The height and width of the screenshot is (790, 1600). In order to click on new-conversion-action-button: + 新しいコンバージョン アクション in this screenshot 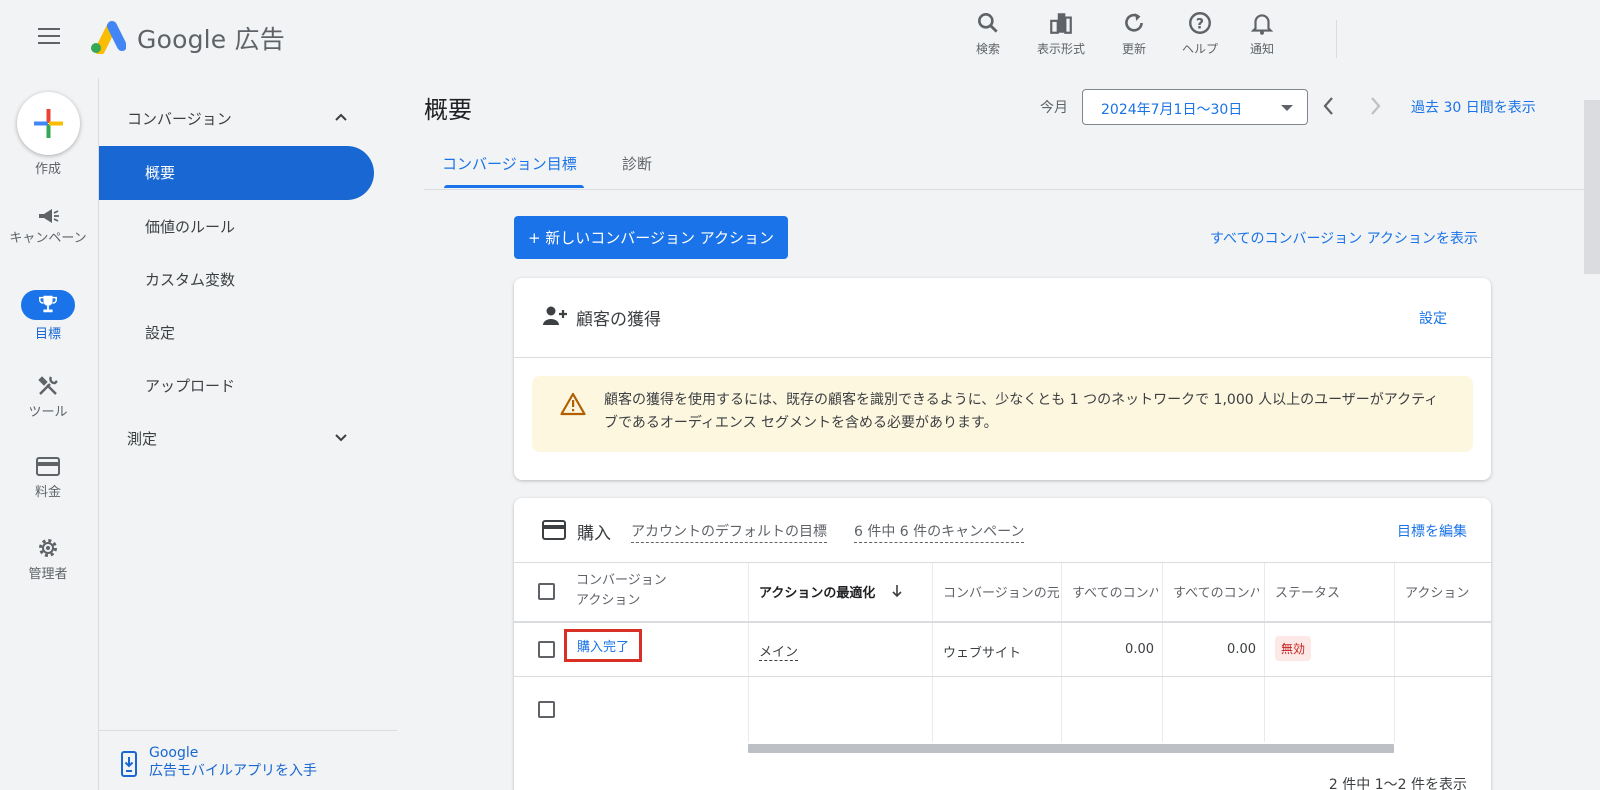, I will do `click(651, 237)`.